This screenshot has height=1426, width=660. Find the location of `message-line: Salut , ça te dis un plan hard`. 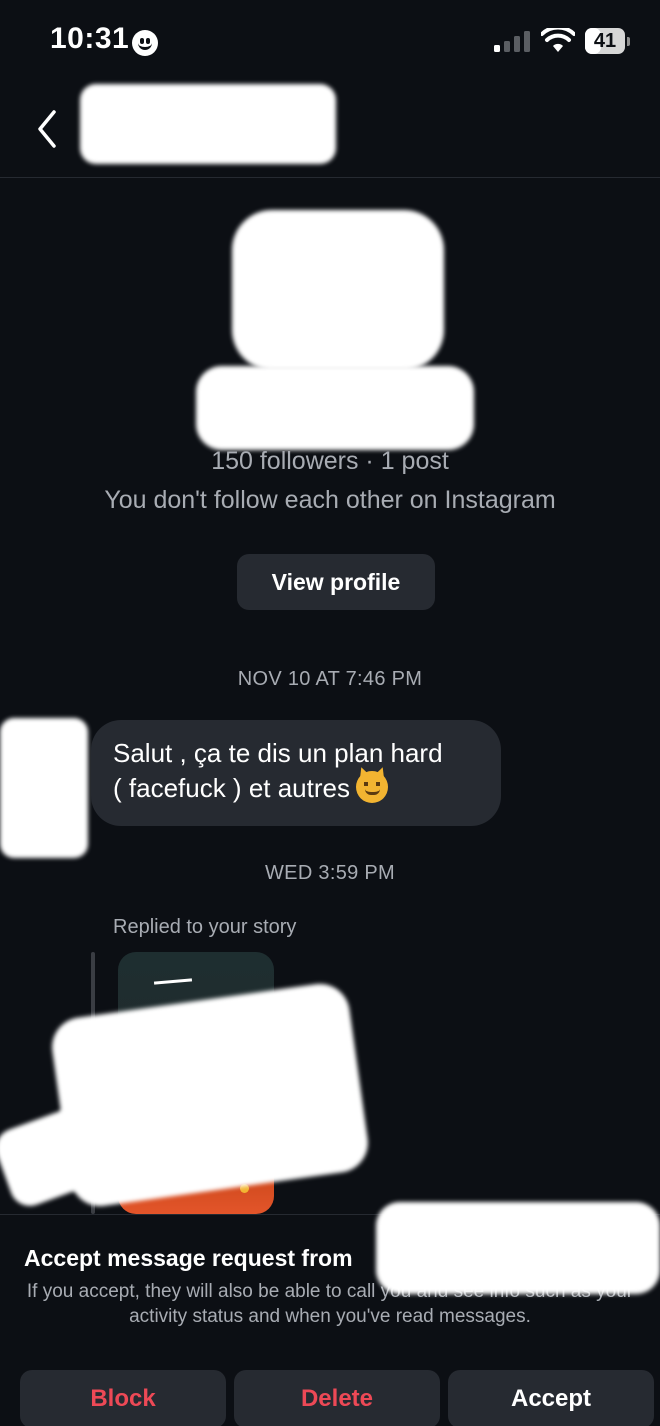

message-line: Salut , ça te dis un plan hard is located at coordinates (278, 753).